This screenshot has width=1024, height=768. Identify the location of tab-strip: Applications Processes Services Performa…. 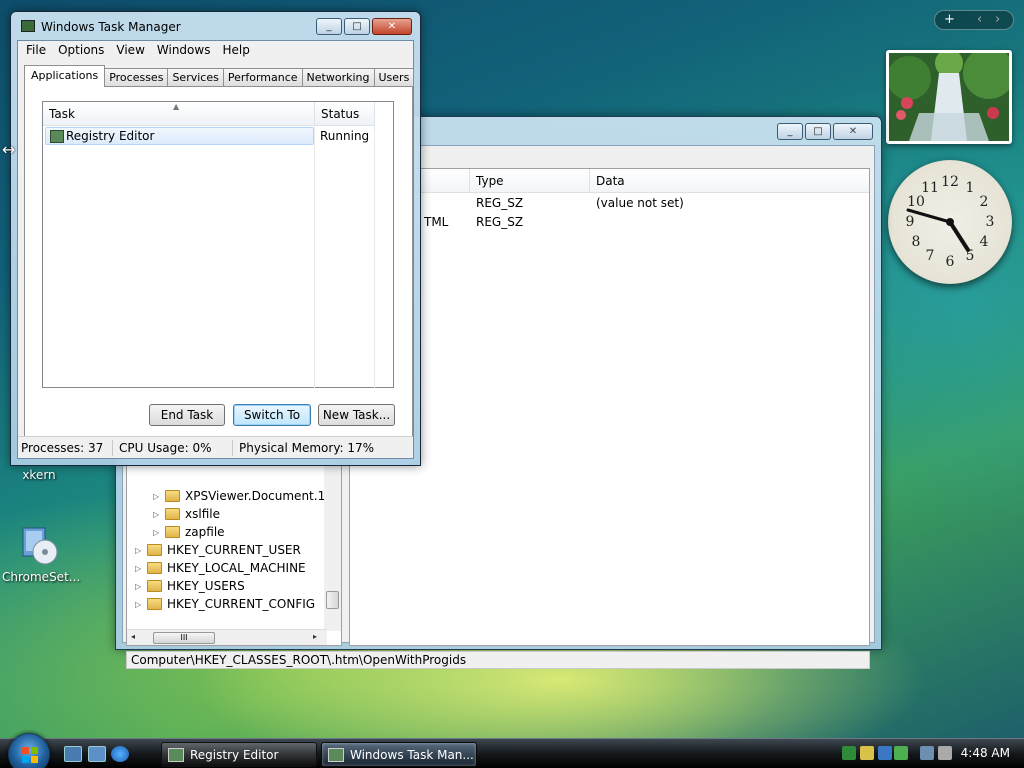
(219, 76).